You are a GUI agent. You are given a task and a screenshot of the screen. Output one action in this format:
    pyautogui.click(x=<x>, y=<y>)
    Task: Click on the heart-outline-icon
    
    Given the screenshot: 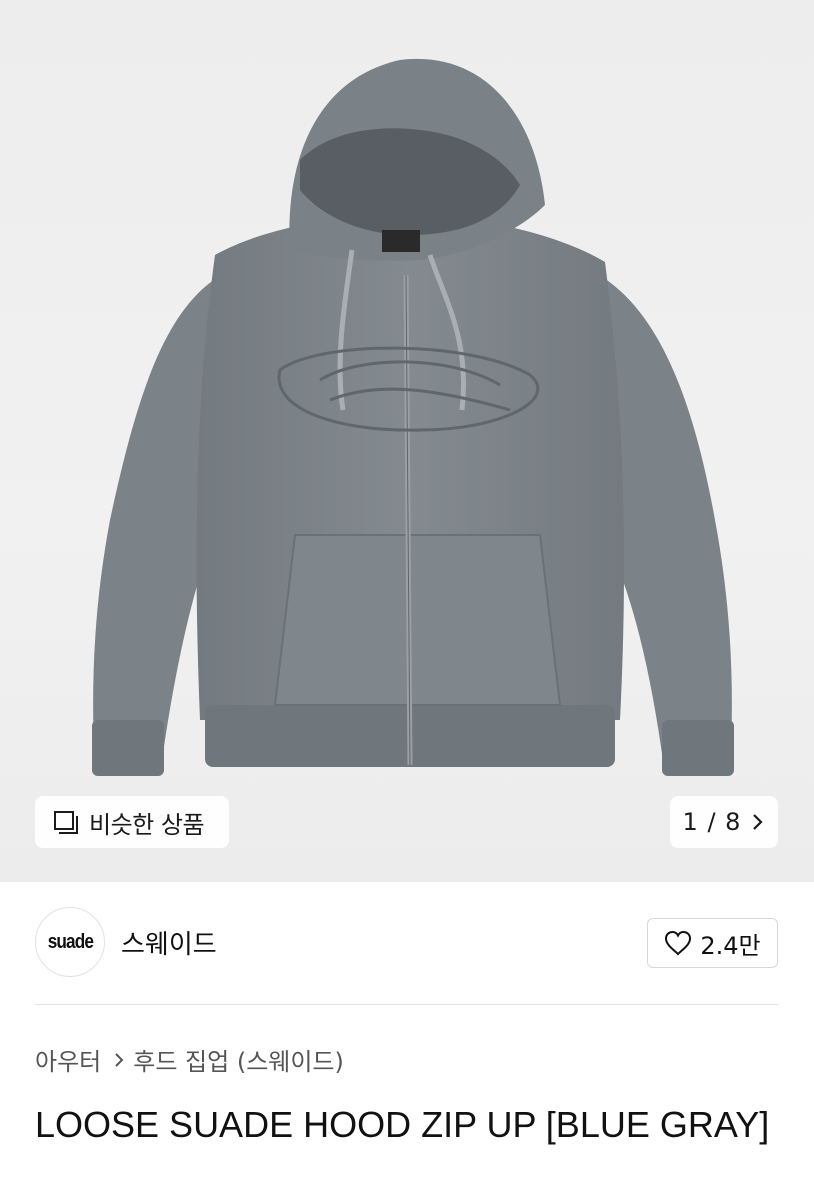 What is the action you would take?
    pyautogui.click(x=678, y=943)
    